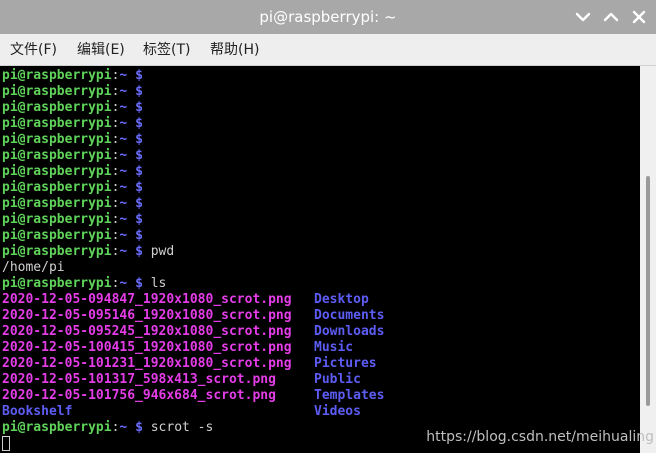 This screenshot has height=453, width=656. I want to click on ls-file-entry: 2020-12-05-095146_1920x1080_scrot.png, so click(147, 315).